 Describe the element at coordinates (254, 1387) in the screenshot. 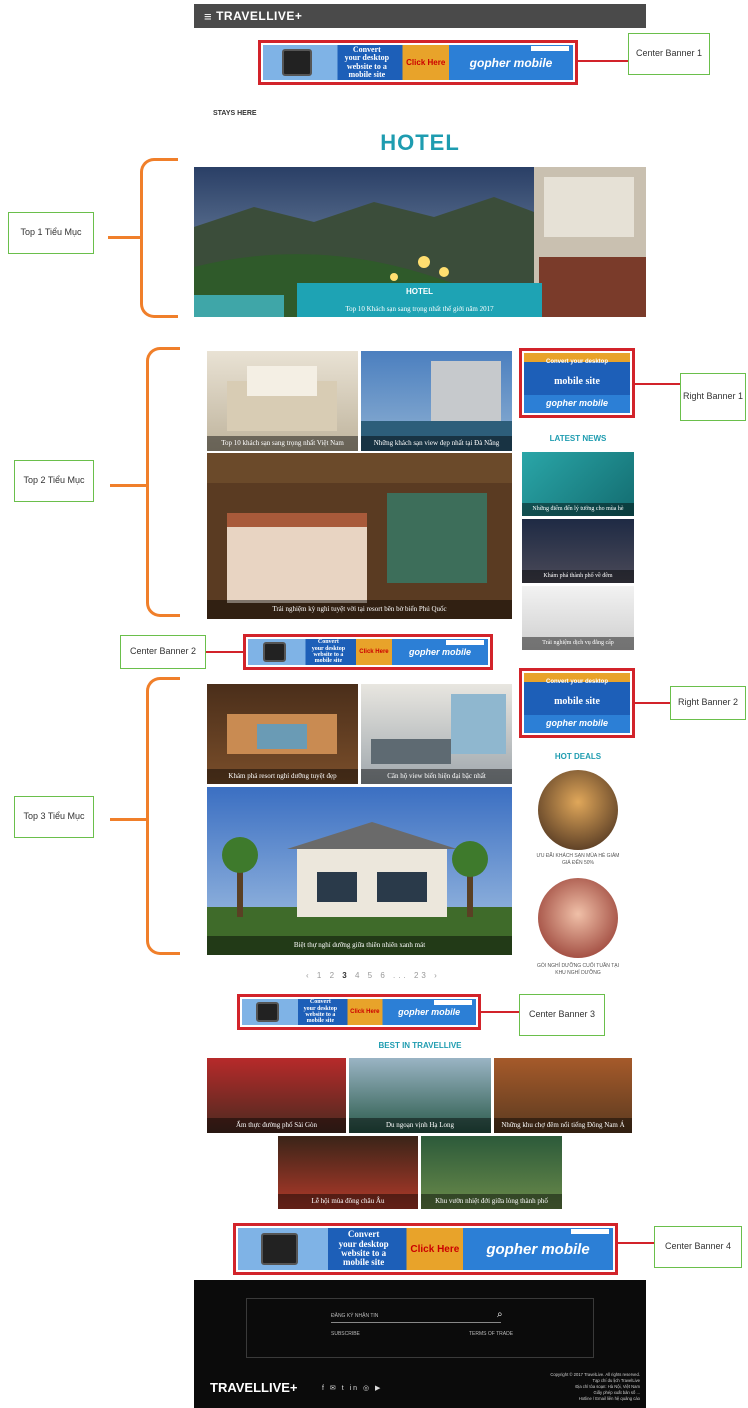

I see `footer-logo: TRAVELLIVE+` at that location.